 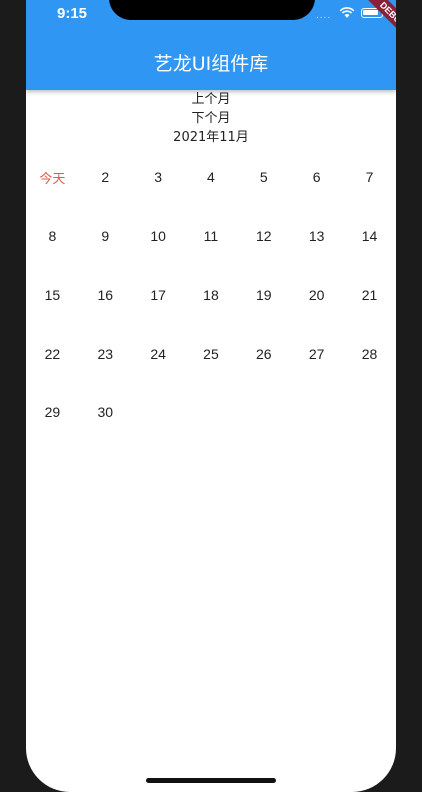 I want to click on device-notch, so click(x=212, y=10).